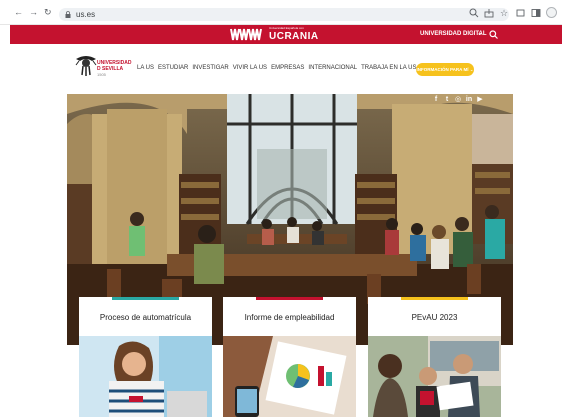 This screenshot has height=417, width=562. I want to click on linkedin-icon: in, so click(469, 100).